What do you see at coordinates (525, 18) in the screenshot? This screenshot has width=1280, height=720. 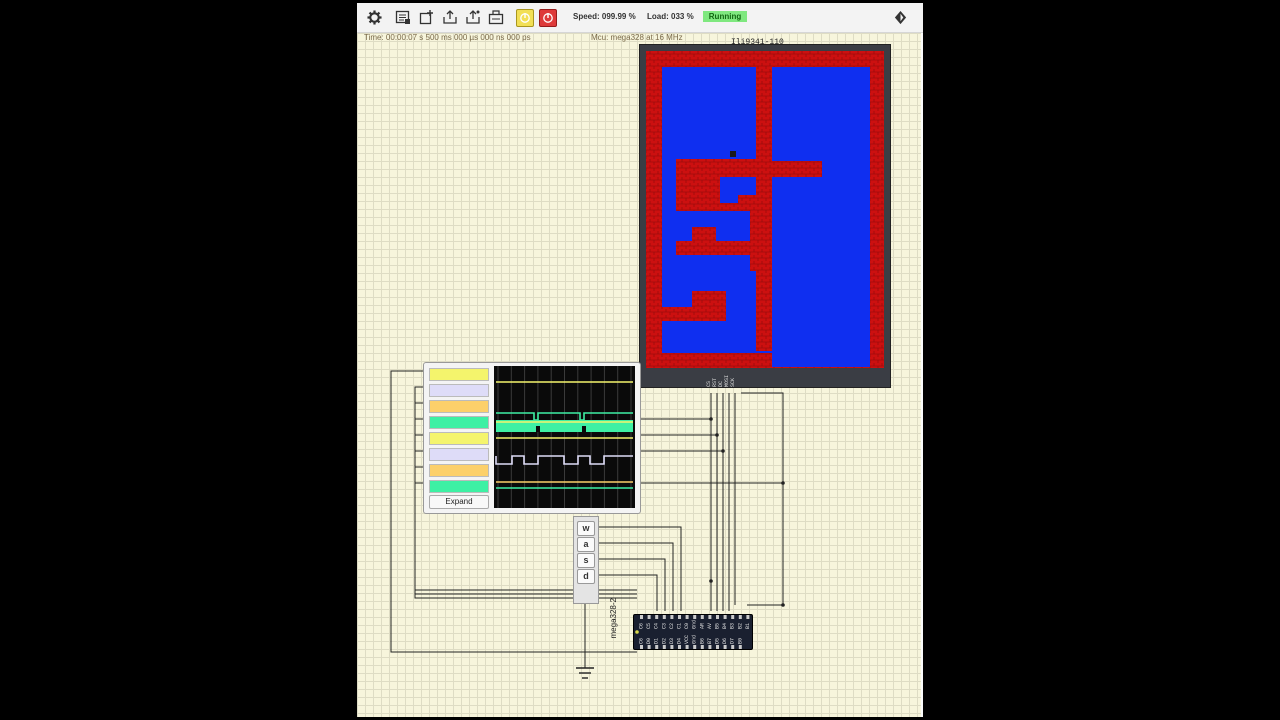 I see `pause-icon` at bounding box center [525, 18].